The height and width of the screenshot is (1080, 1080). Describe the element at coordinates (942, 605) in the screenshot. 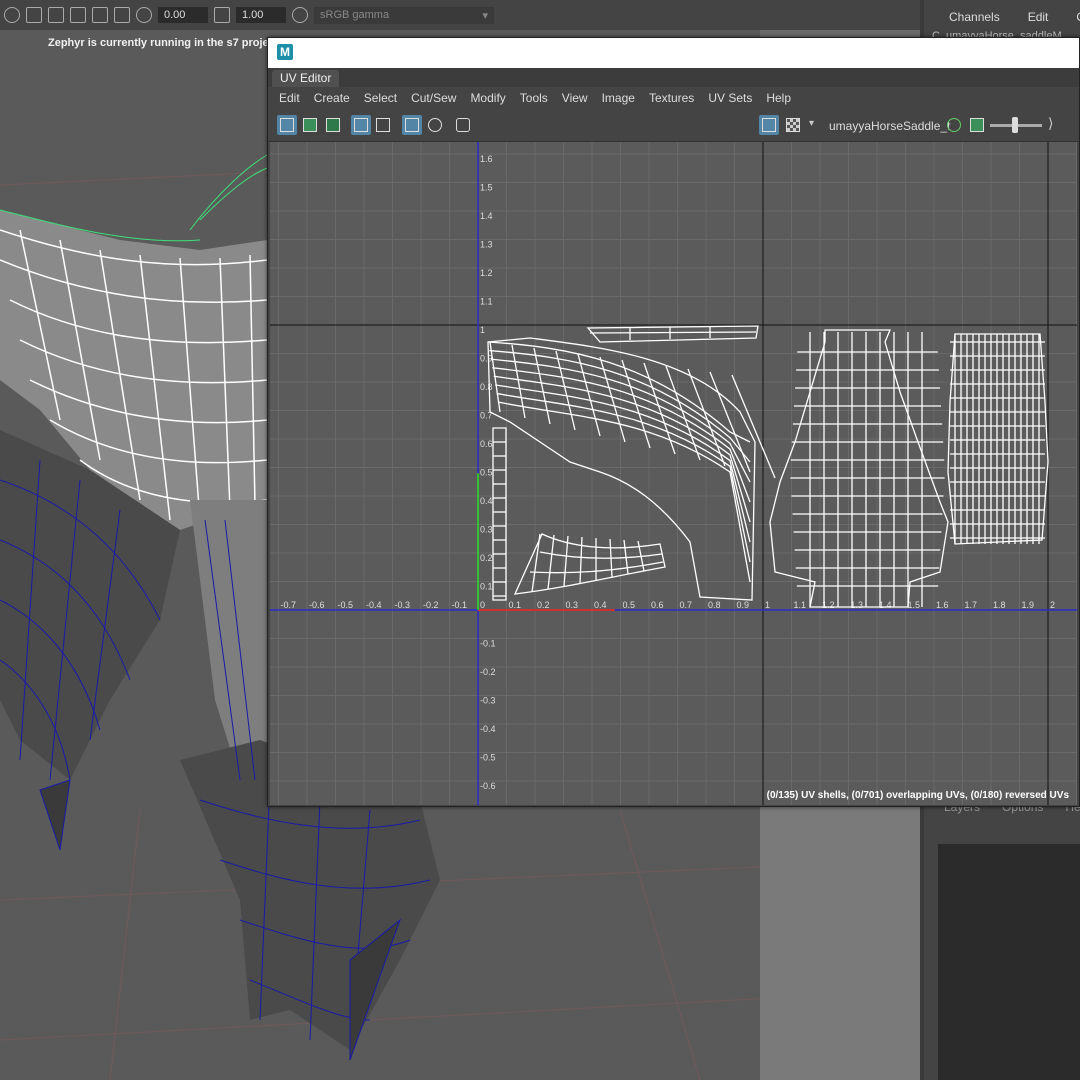

I see `u-tick-label: 1.6` at that location.